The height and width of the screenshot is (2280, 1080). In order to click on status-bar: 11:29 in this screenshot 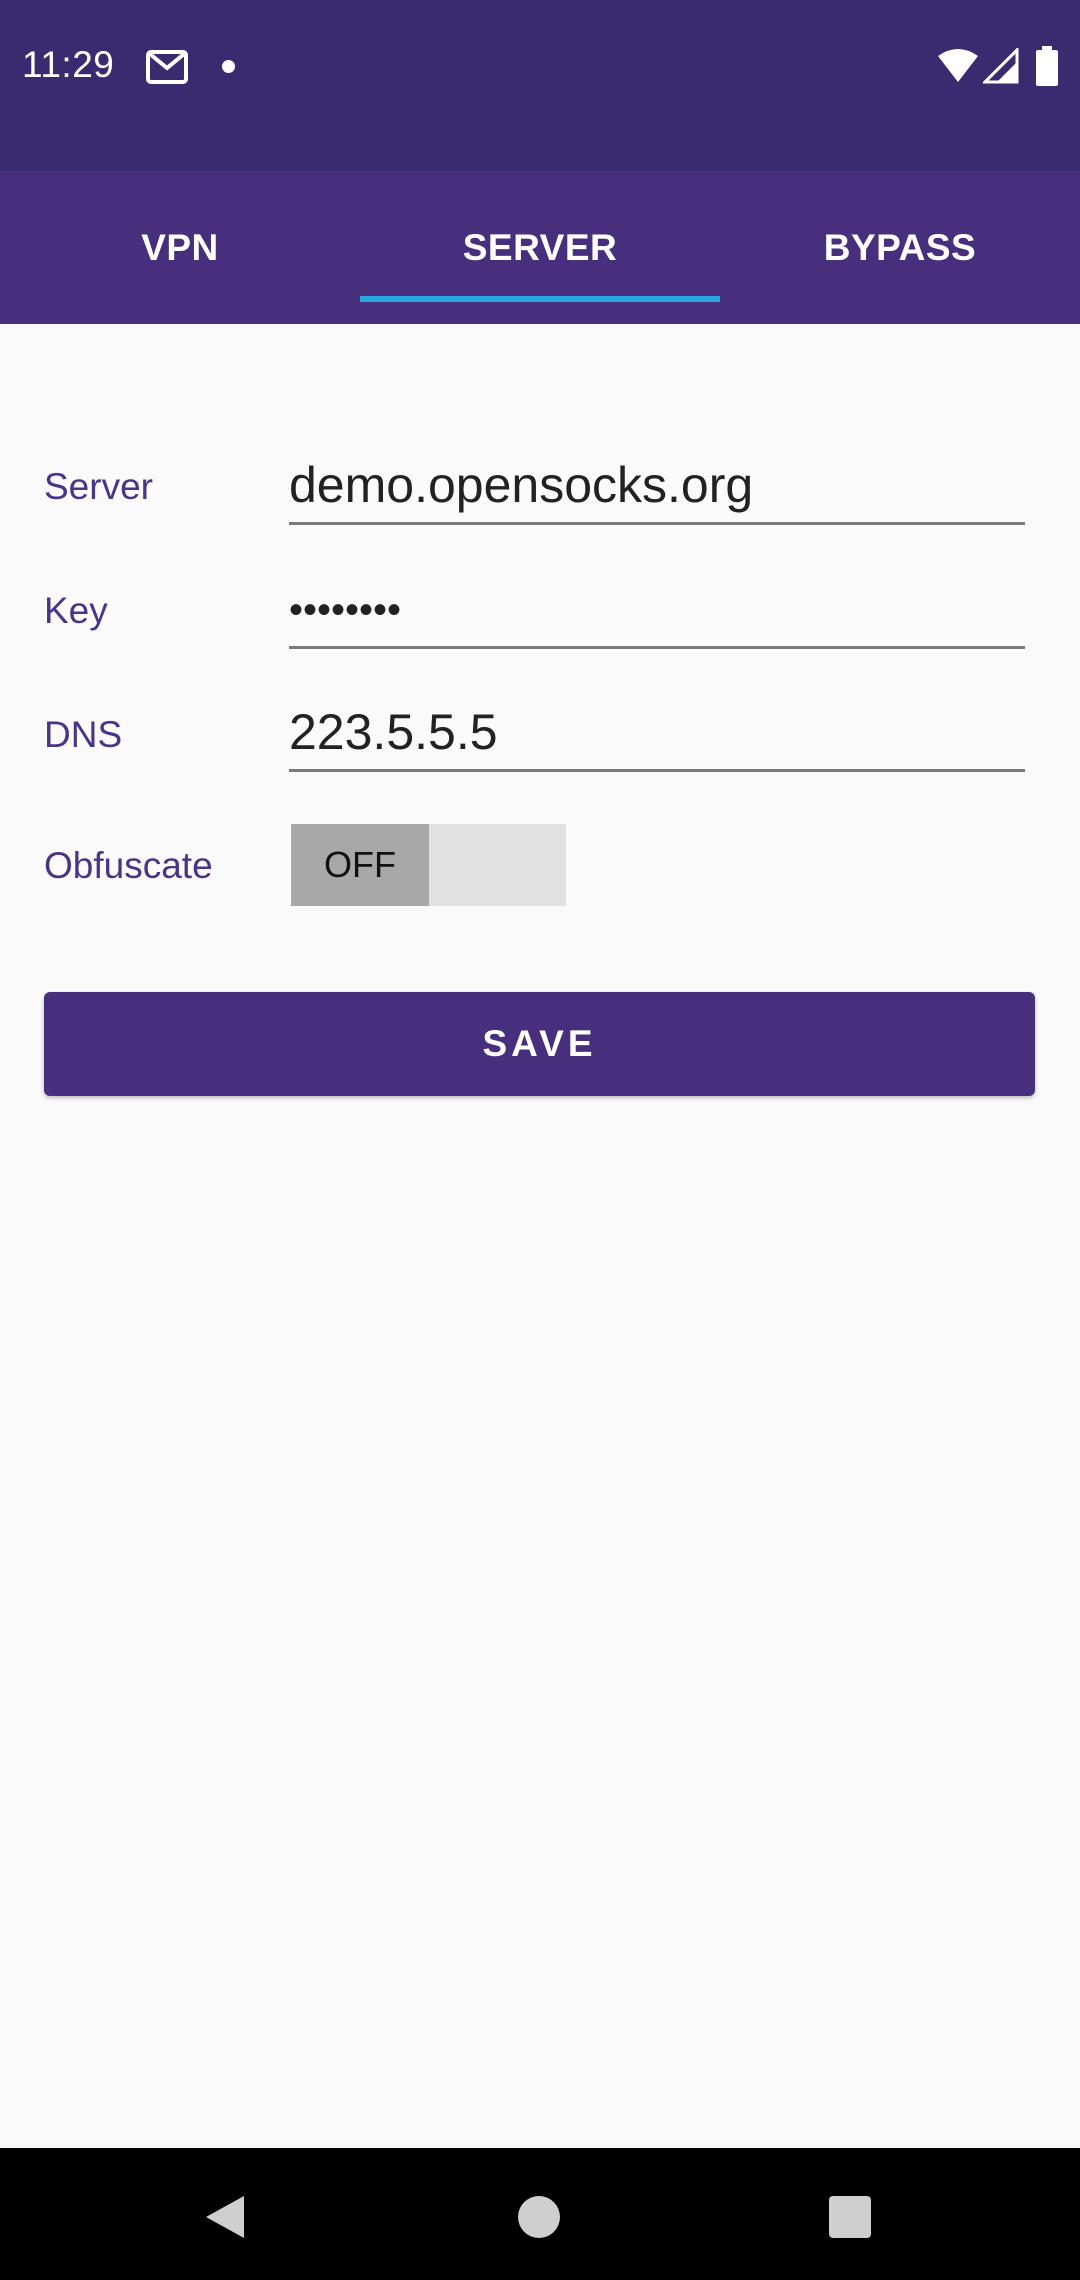, I will do `click(540, 85)`.